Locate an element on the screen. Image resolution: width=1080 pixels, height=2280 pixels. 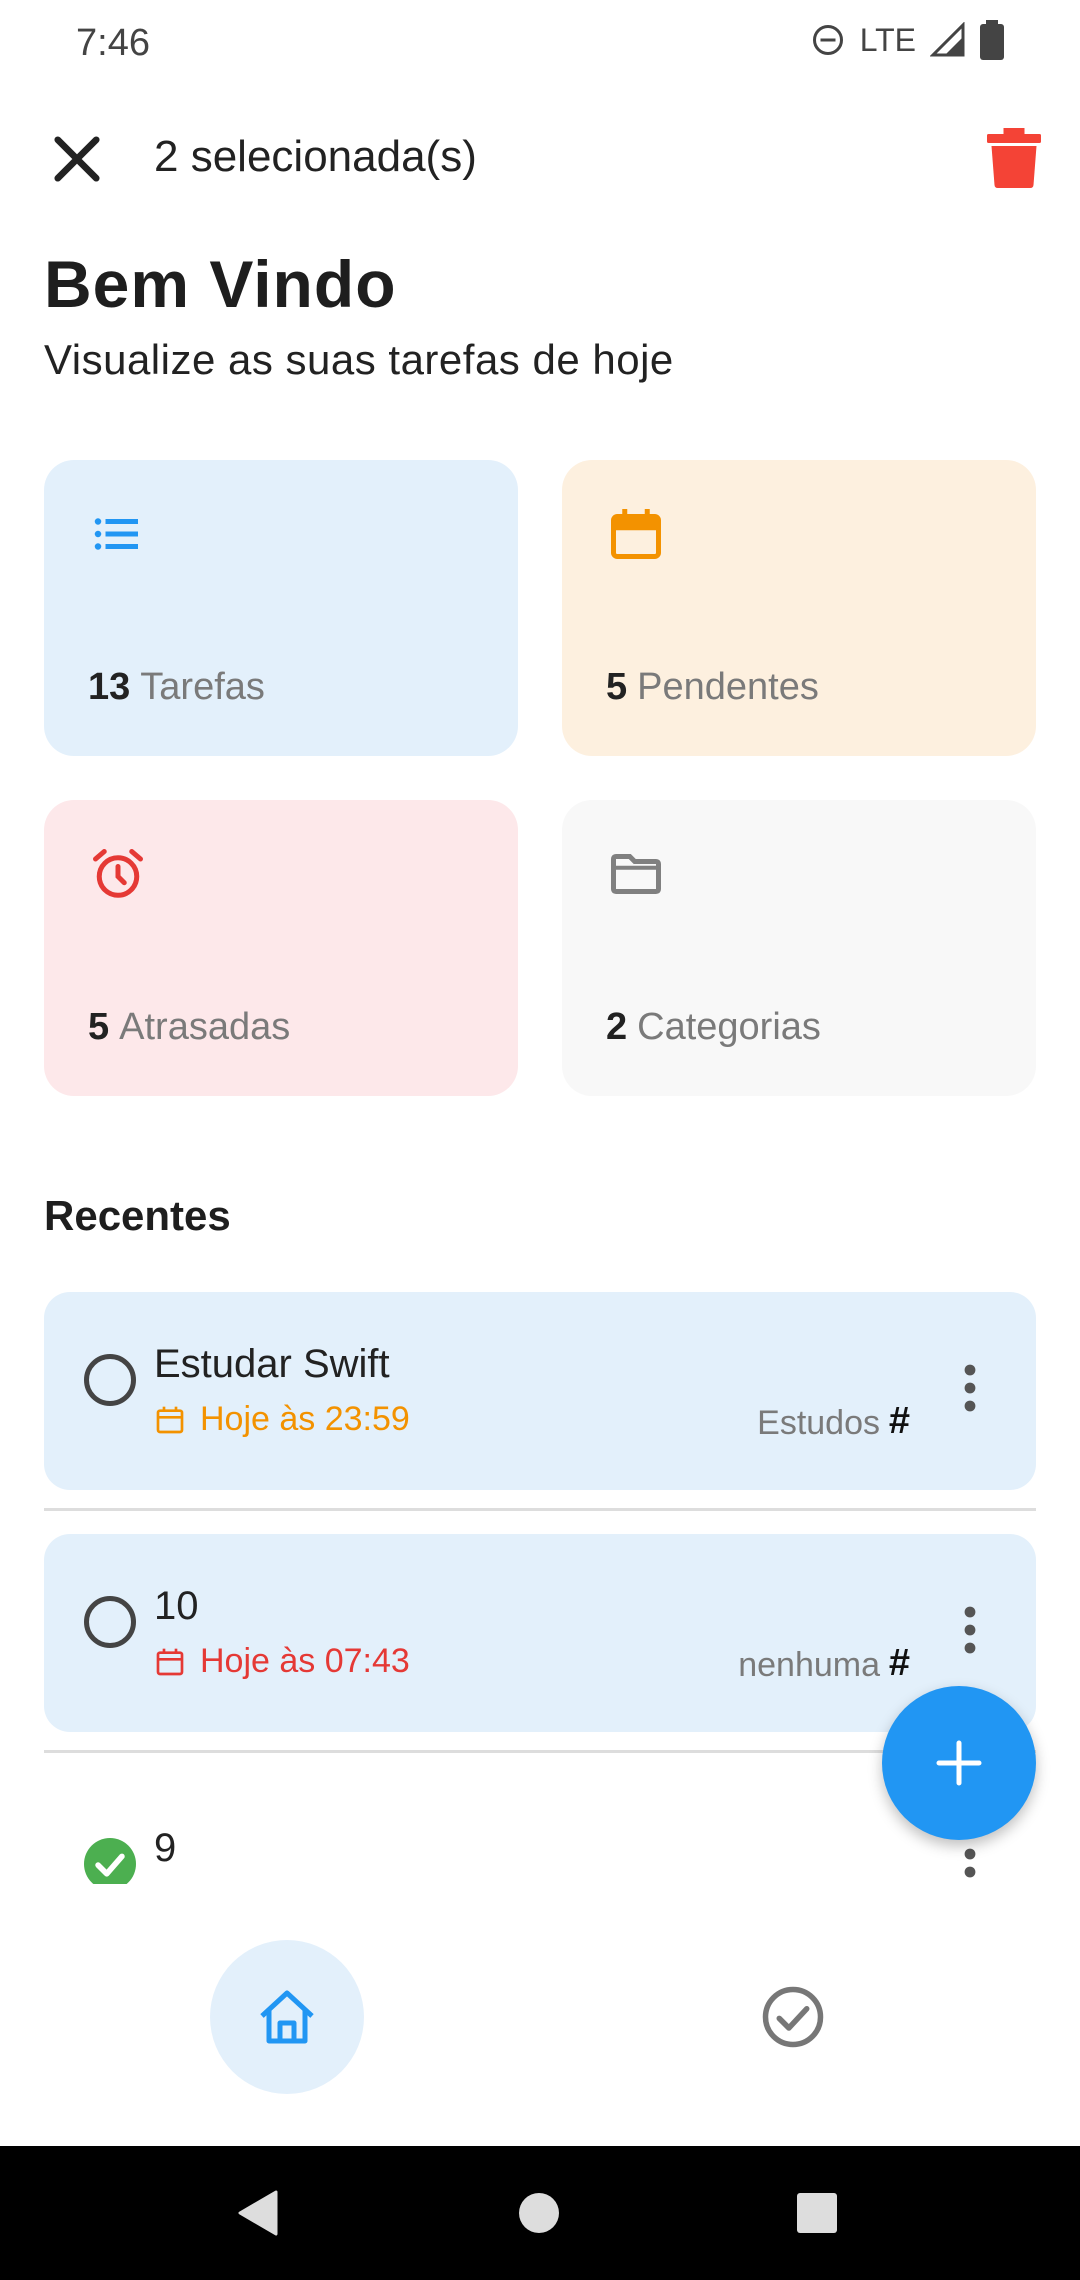
close-icon is located at coordinates (77, 159).